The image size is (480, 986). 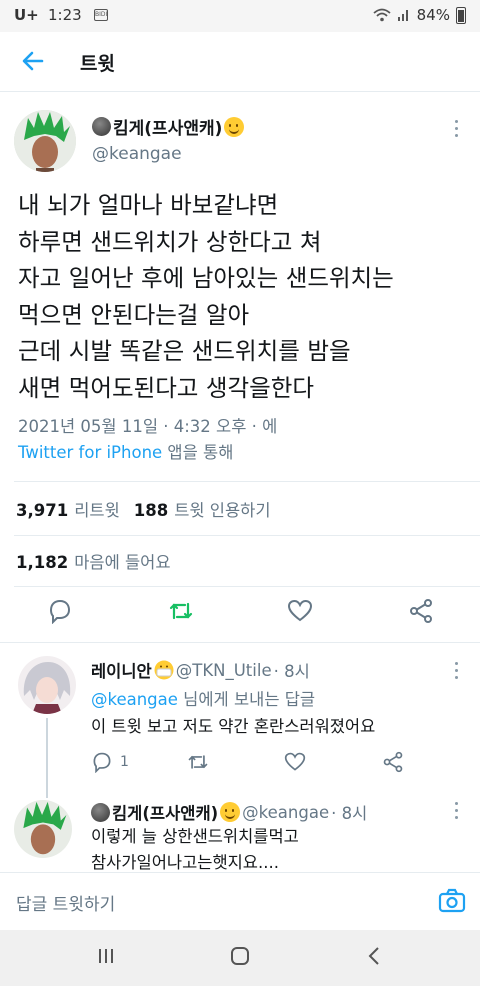 I want to click on carrier-label: U+, so click(x=26, y=15).